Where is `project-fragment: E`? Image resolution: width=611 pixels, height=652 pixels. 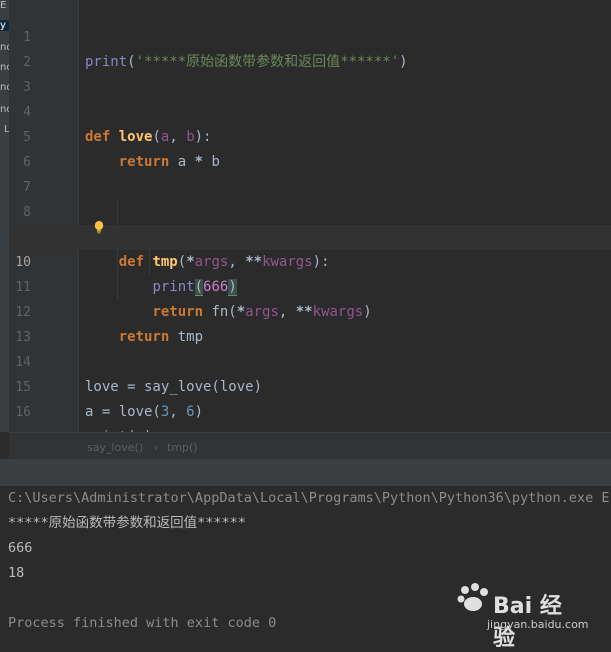
project-fragment: E is located at coordinates (3, 5).